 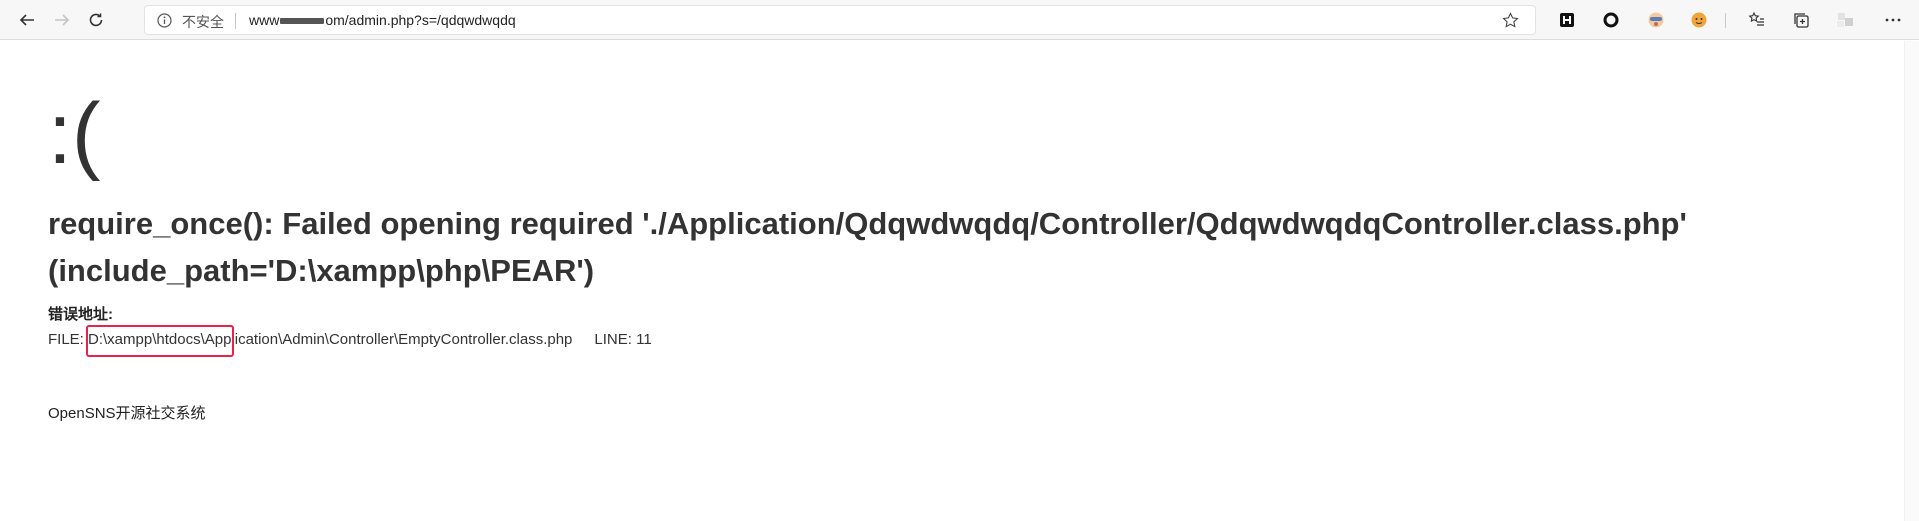 I want to click on url-prefix: www, so click(x=264, y=20).